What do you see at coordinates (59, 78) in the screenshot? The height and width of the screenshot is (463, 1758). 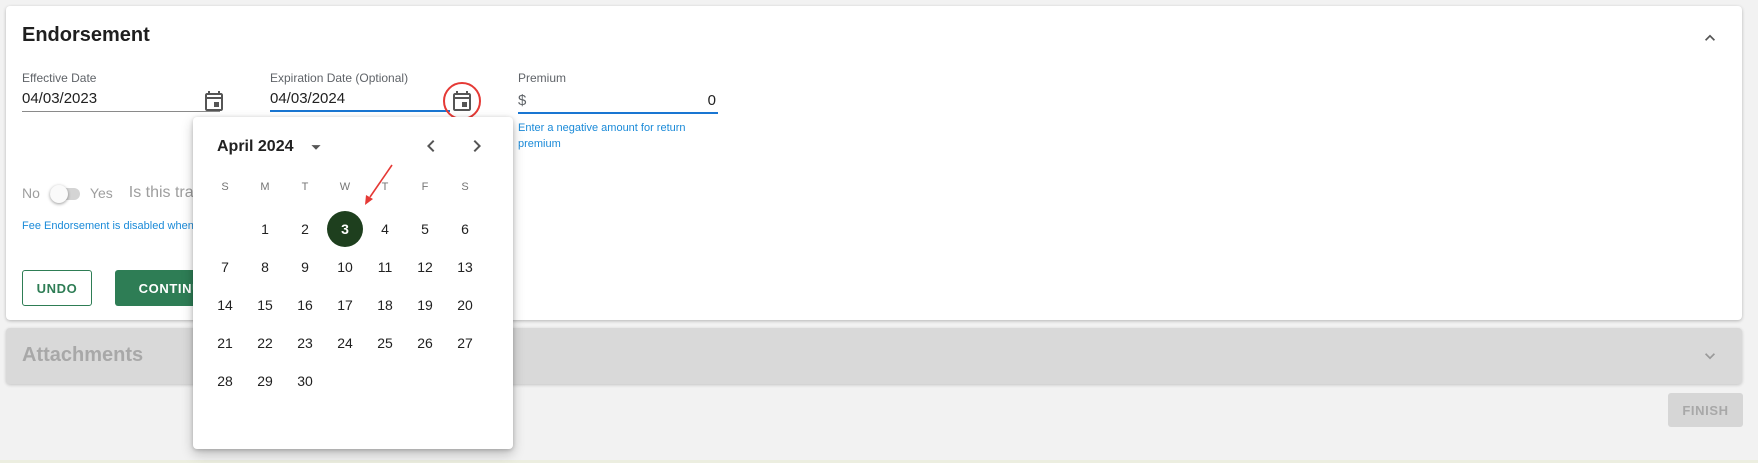 I see `effective-date-label: Effective Date` at bounding box center [59, 78].